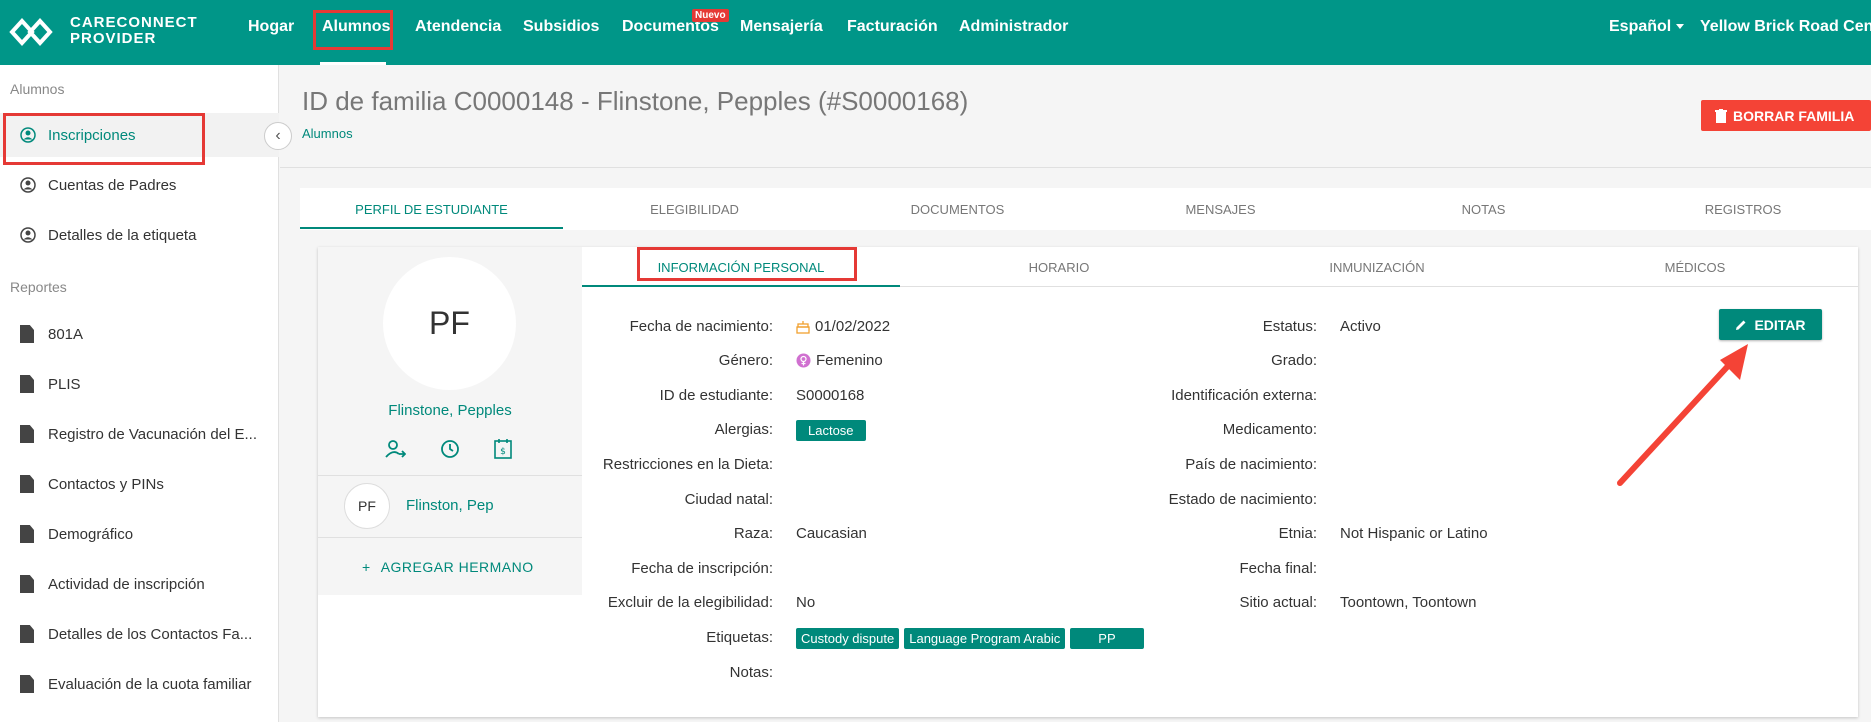  I want to click on logo-line1: CARECONNECT, so click(134, 22).